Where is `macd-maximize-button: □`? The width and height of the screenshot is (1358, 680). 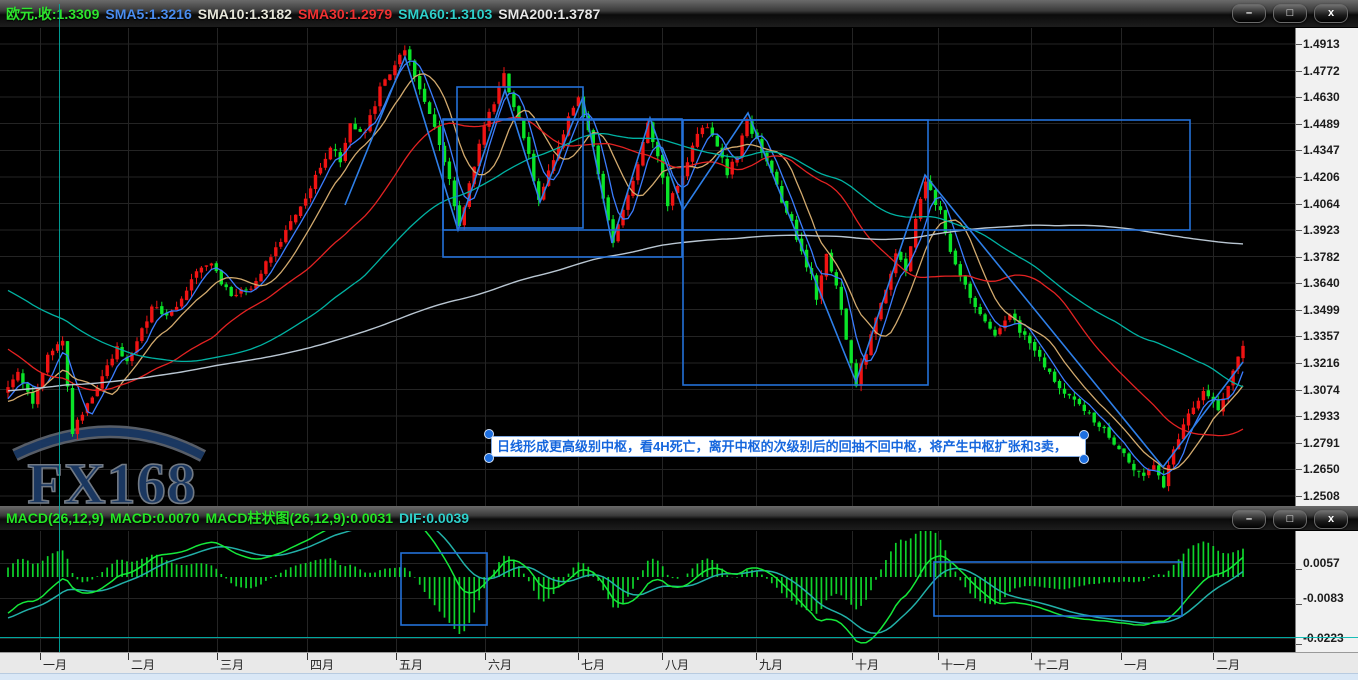 macd-maximize-button: □ is located at coordinates (1290, 519).